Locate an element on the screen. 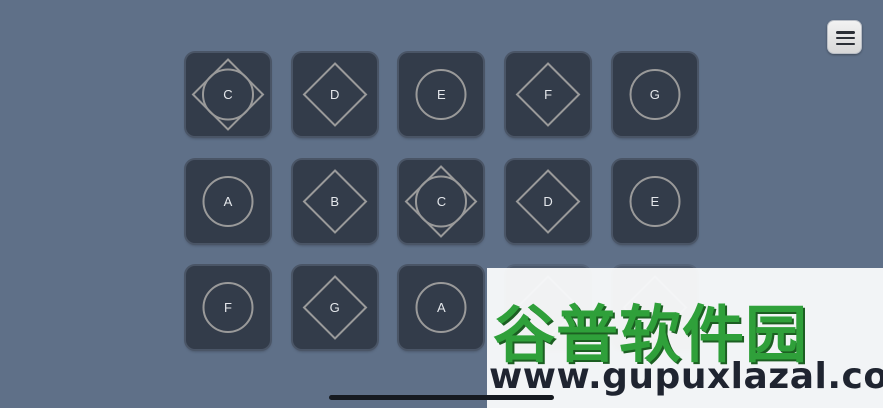 This screenshot has width=883, height=408. hamburger-icon is located at coordinates (845, 38).